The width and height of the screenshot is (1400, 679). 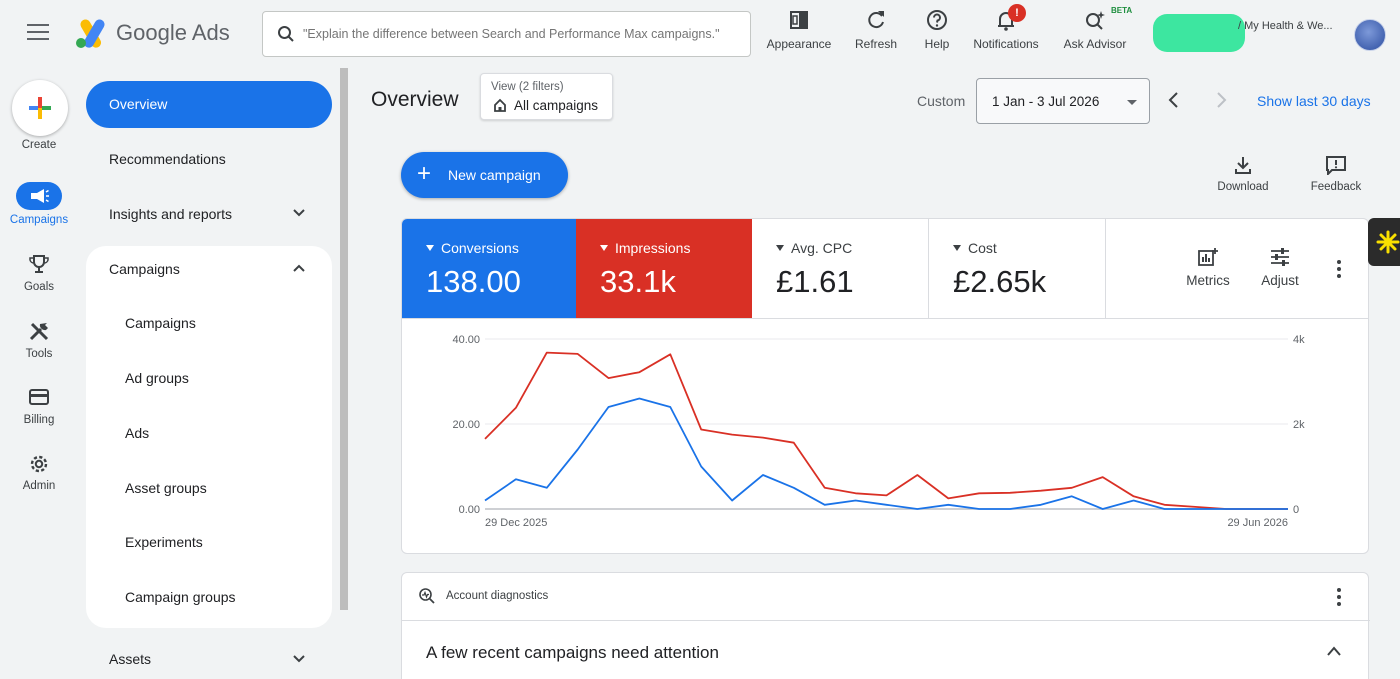 I want to click on chevron-right-icon, so click(x=1221, y=100).